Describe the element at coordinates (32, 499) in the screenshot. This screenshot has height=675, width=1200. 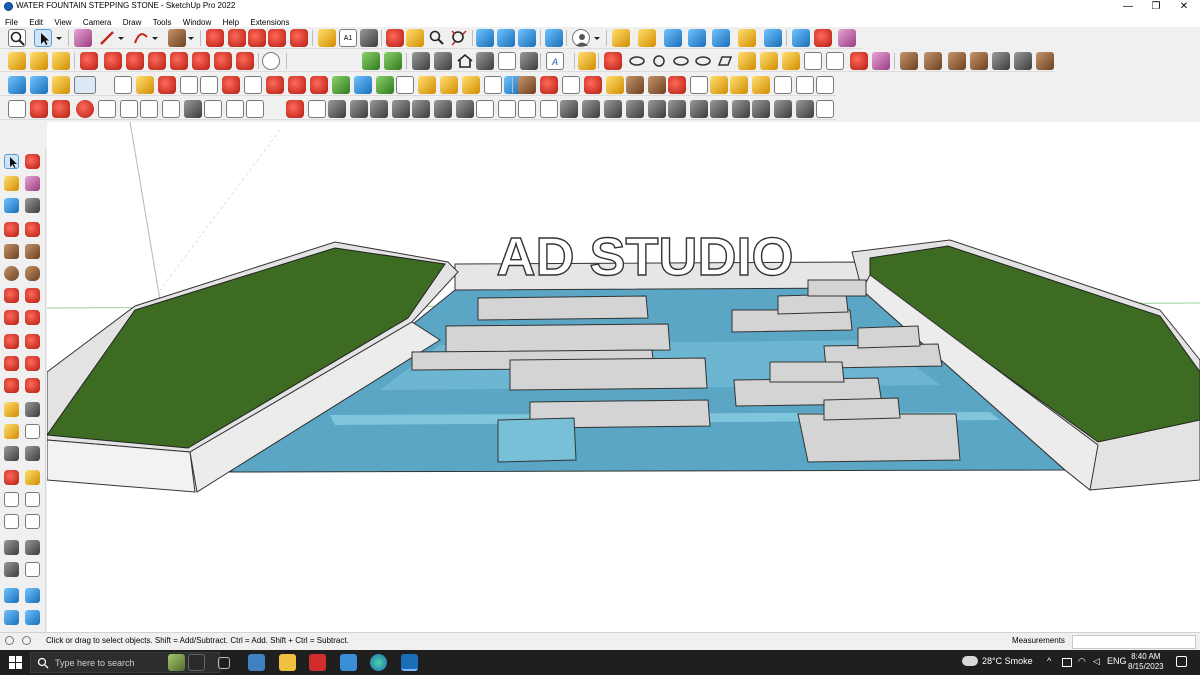
I see `zoom-window-2-icon` at that location.